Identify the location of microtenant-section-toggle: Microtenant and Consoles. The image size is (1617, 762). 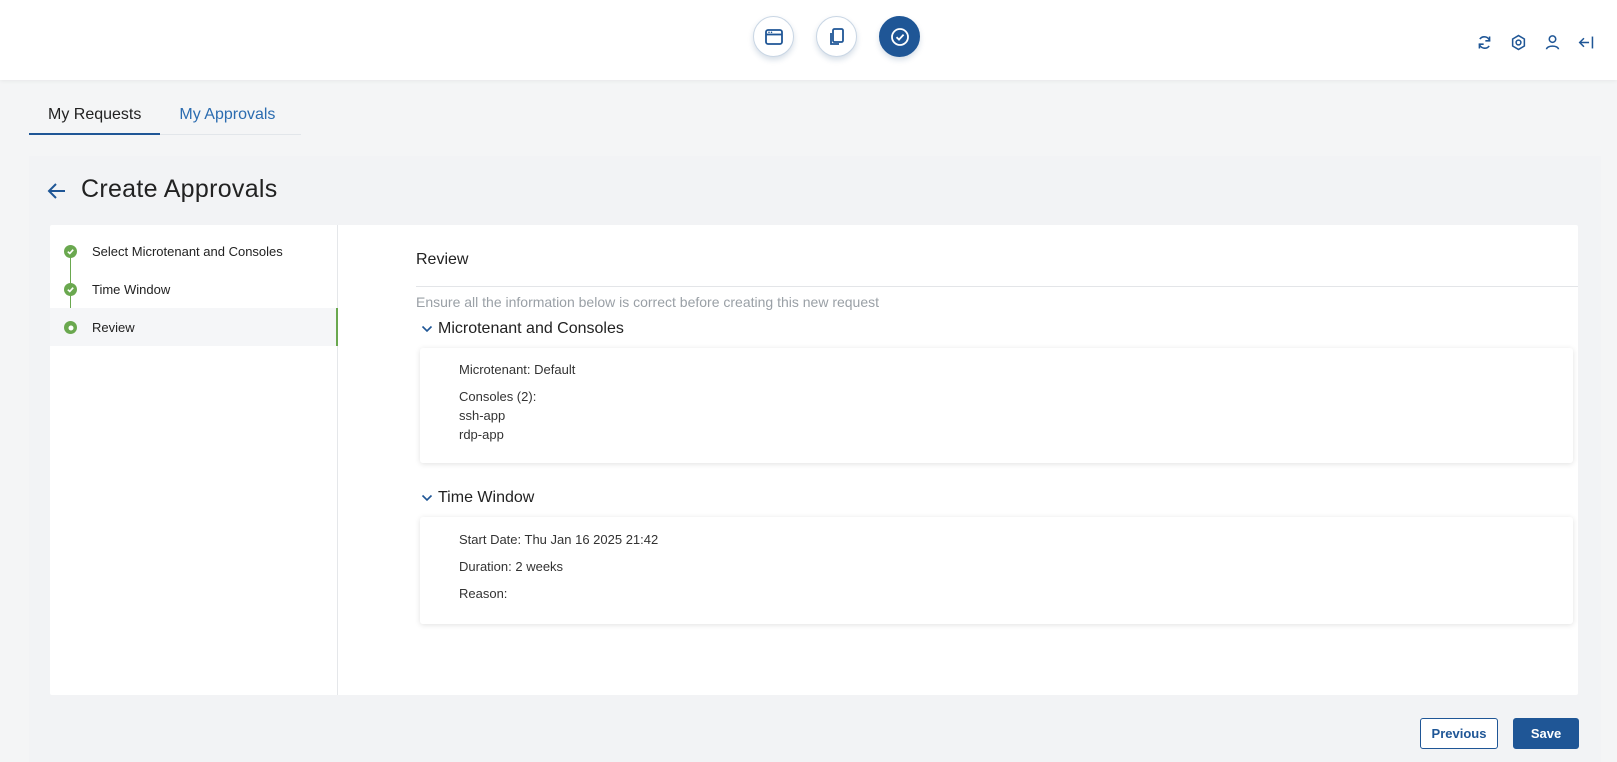
(522, 329).